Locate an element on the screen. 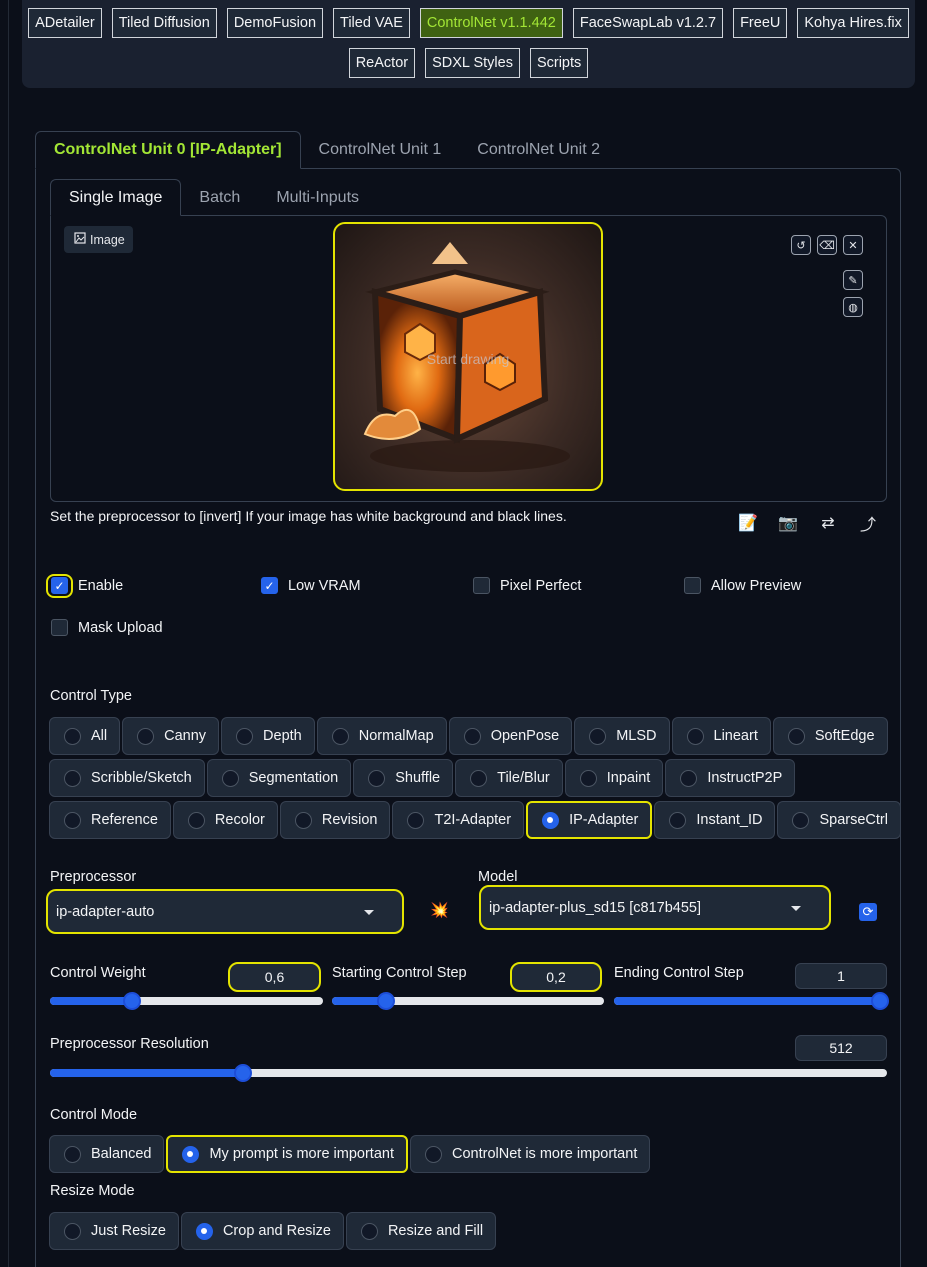 This screenshot has width=927, height=1267. control-type-ip-adapter: IP-Adapter is located at coordinates (589, 820).